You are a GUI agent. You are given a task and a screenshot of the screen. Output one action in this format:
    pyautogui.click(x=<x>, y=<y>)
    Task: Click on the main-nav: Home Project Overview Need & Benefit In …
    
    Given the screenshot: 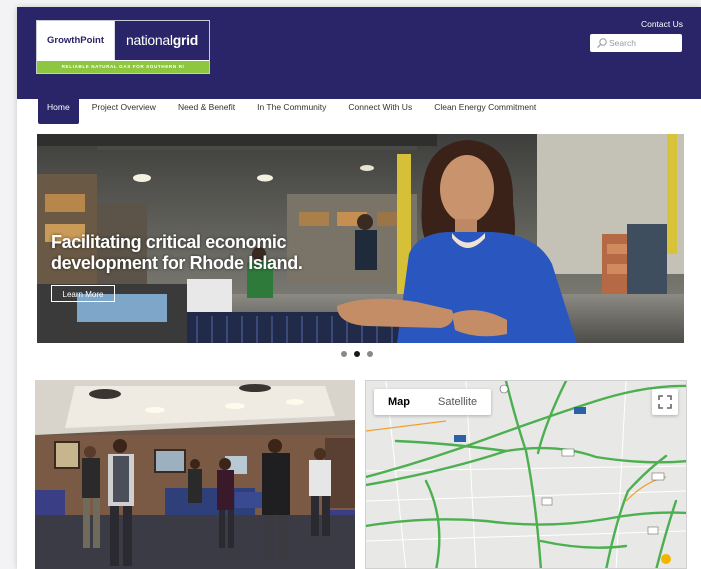 What is the action you would take?
    pyautogui.click(x=292, y=111)
    